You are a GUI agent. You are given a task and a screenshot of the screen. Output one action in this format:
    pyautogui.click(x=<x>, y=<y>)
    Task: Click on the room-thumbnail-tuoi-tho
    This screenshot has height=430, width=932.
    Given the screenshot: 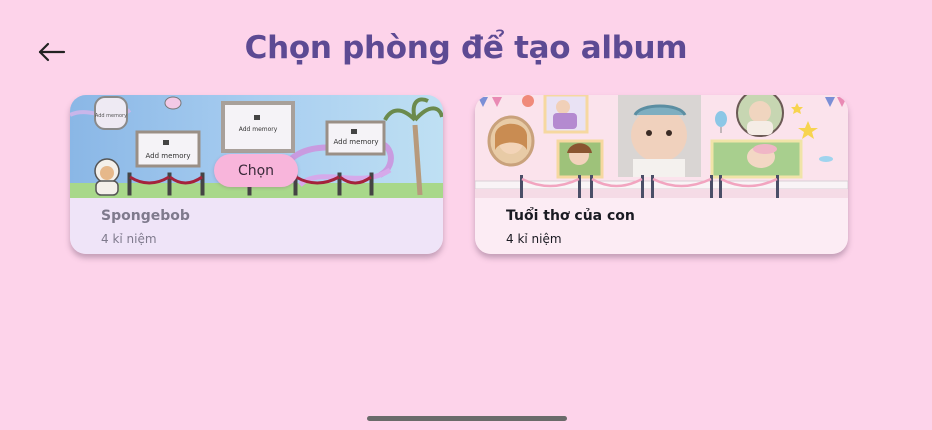 What is the action you would take?
    pyautogui.click(x=661, y=146)
    